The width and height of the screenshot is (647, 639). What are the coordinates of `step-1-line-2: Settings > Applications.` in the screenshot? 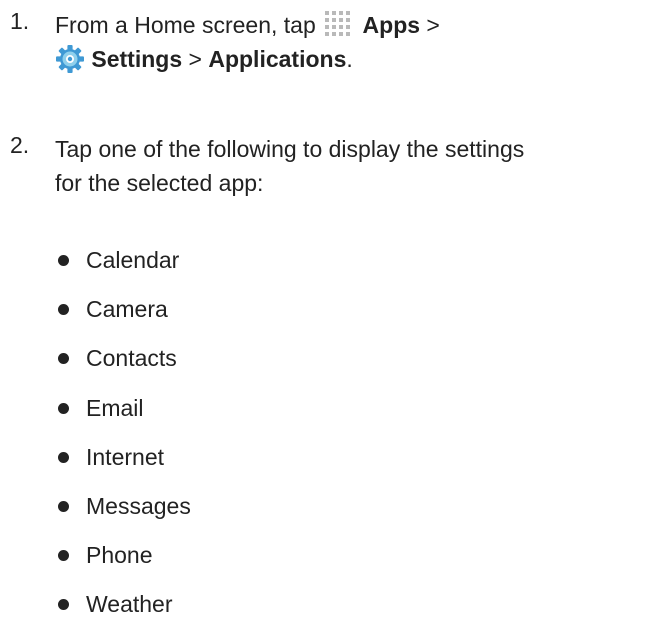 It's located at (350, 59).